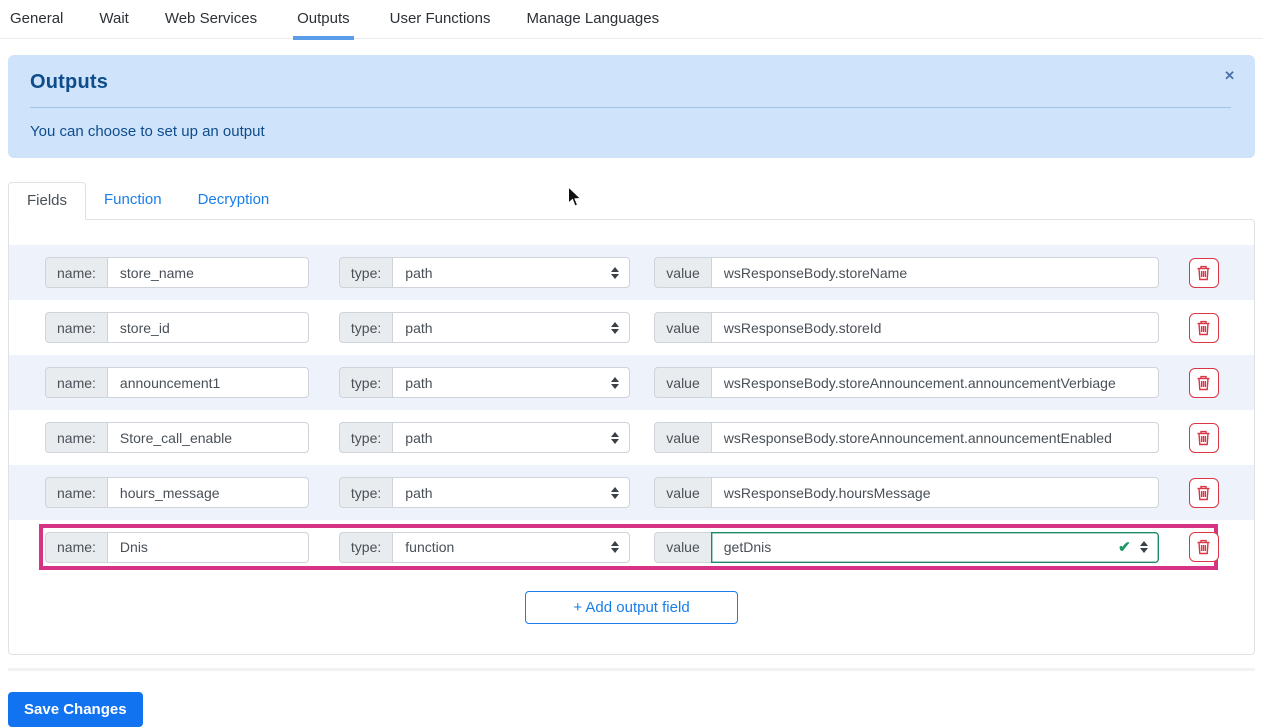 The height and width of the screenshot is (727, 1263). What do you see at coordinates (113, 24) in the screenshot?
I see `tab-wait: Wait` at bounding box center [113, 24].